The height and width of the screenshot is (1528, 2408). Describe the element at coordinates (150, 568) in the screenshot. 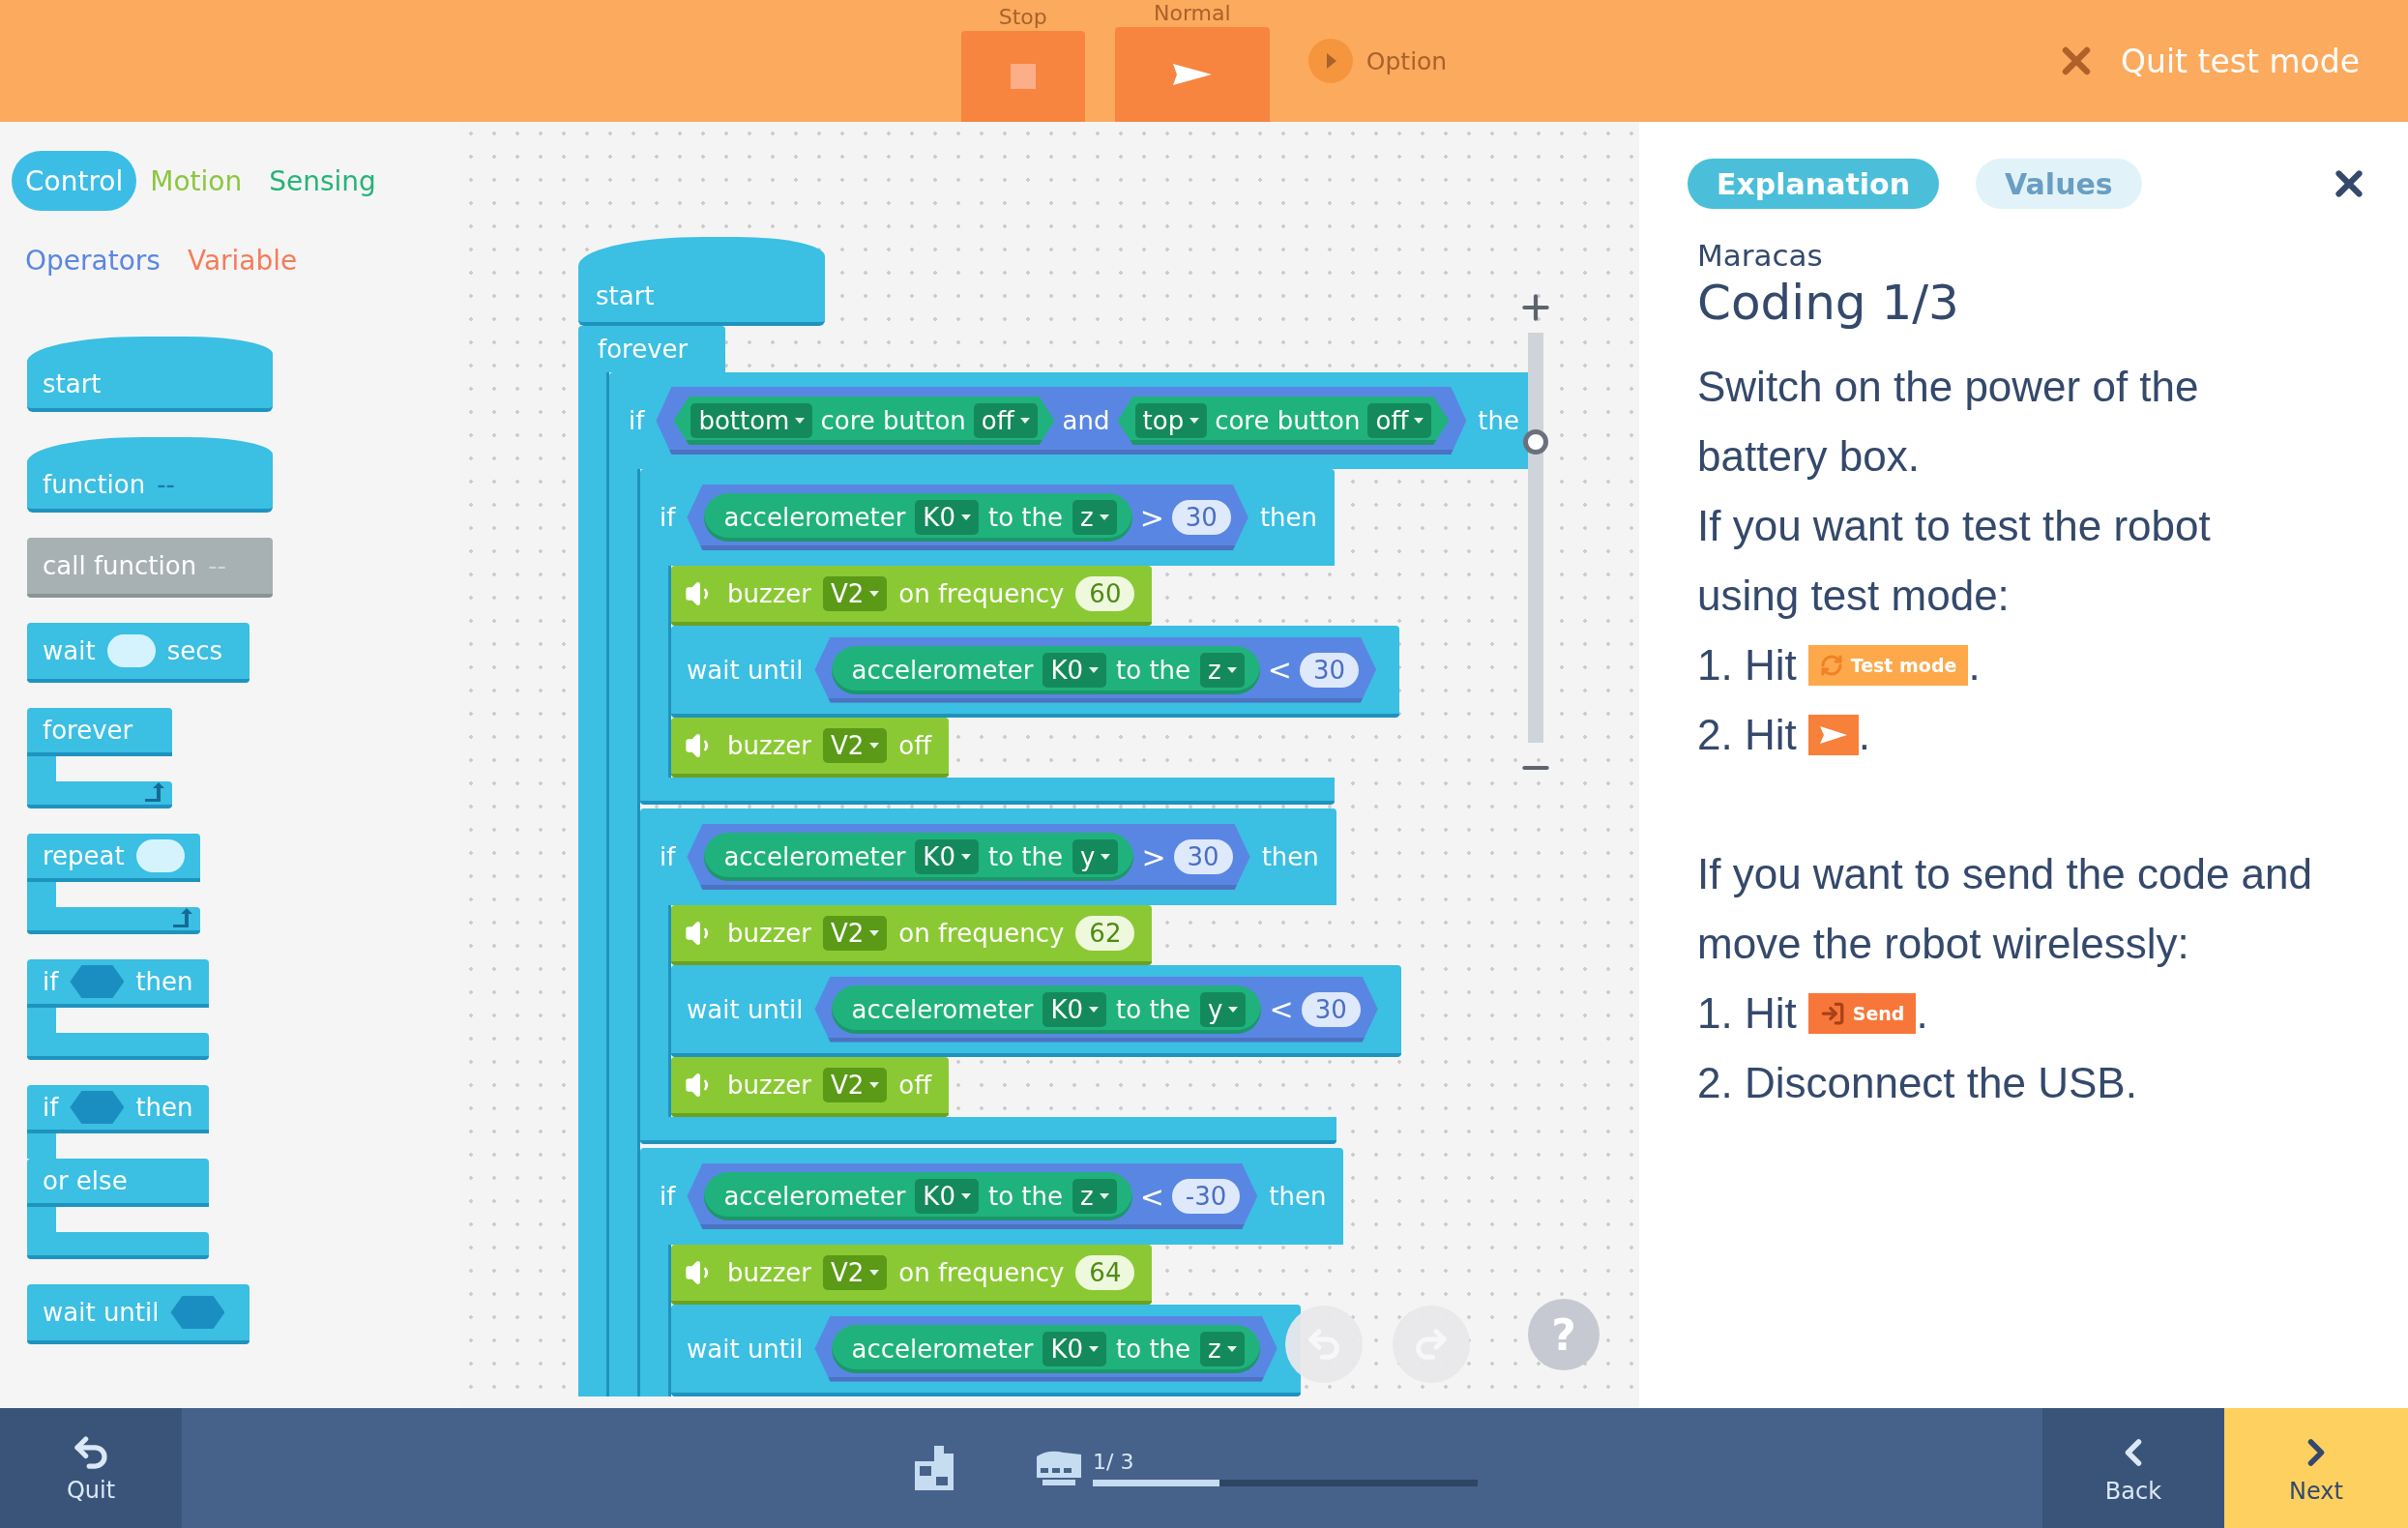

I see `call-block: call function --` at that location.